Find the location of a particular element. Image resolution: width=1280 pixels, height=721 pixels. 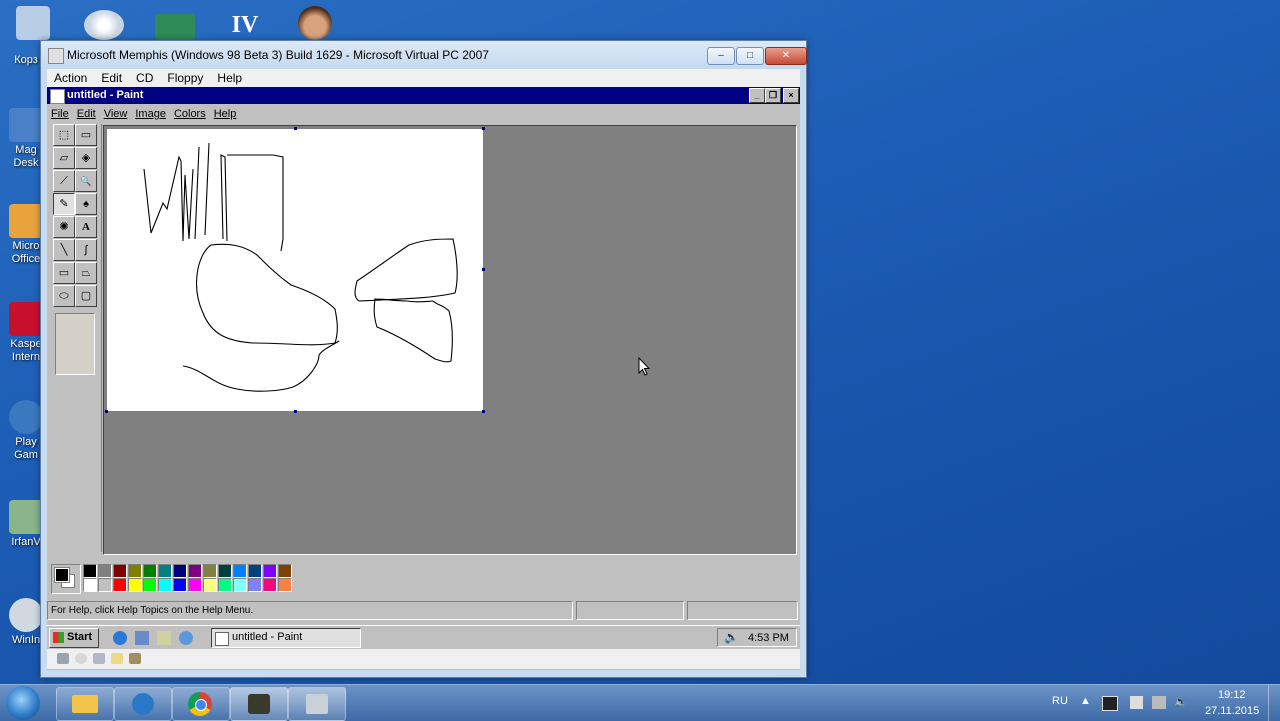

paint-close-button: × is located at coordinates (791, 95).